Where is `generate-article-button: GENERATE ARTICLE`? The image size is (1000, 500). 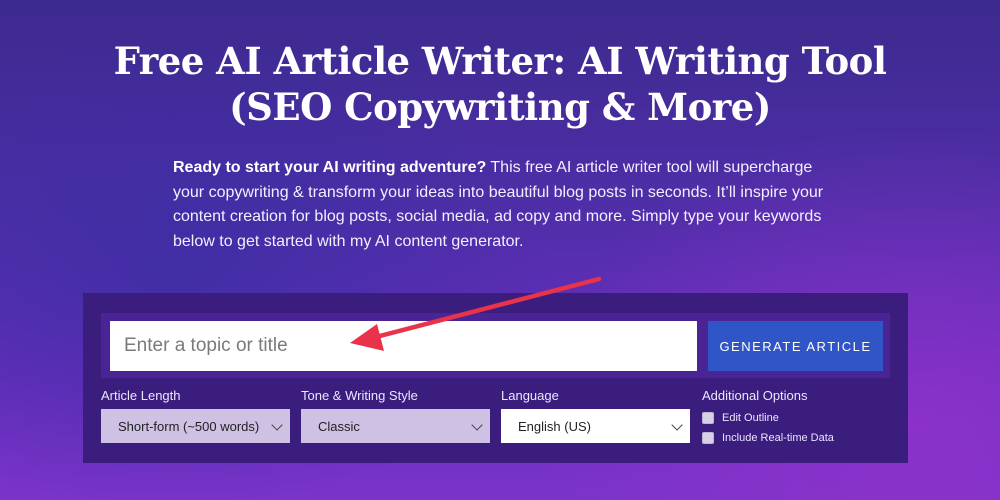 generate-article-button: GENERATE ARTICLE is located at coordinates (795, 346).